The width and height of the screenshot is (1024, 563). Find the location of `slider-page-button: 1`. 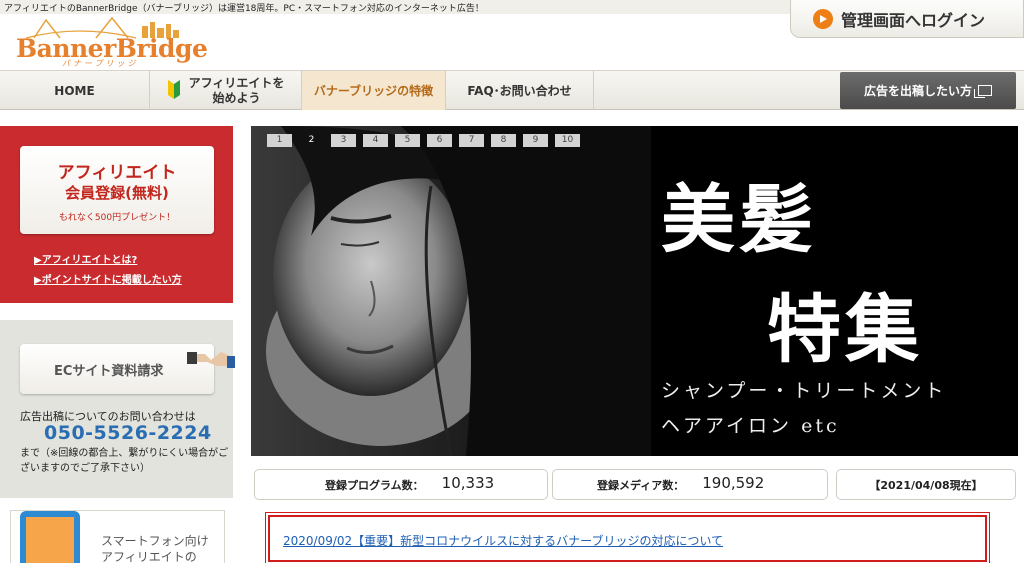

slider-page-button: 1 is located at coordinates (279, 140).